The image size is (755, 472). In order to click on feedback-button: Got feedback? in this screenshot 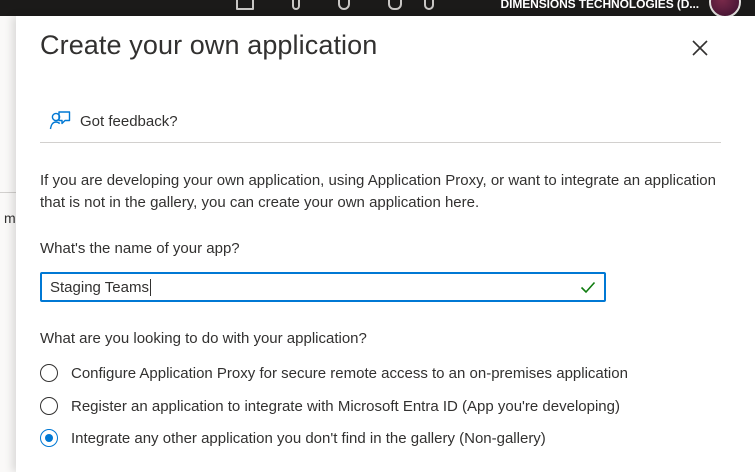, I will do `click(113, 121)`.